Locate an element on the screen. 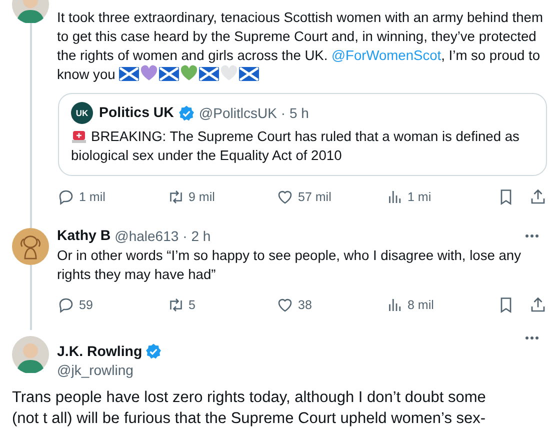 The width and height of the screenshot is (551, 431). like-button: 38 is located at coordinates (331, 305).